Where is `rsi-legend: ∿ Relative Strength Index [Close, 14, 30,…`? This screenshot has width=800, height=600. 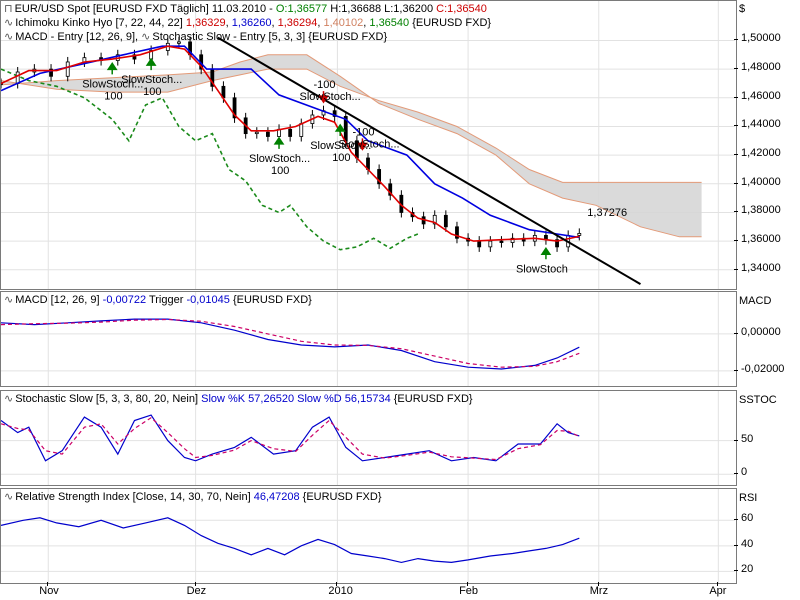
rsi-legend: ∿ Relative Strength Index [Close, 14, 30,… is located at coordinates (193, 497).